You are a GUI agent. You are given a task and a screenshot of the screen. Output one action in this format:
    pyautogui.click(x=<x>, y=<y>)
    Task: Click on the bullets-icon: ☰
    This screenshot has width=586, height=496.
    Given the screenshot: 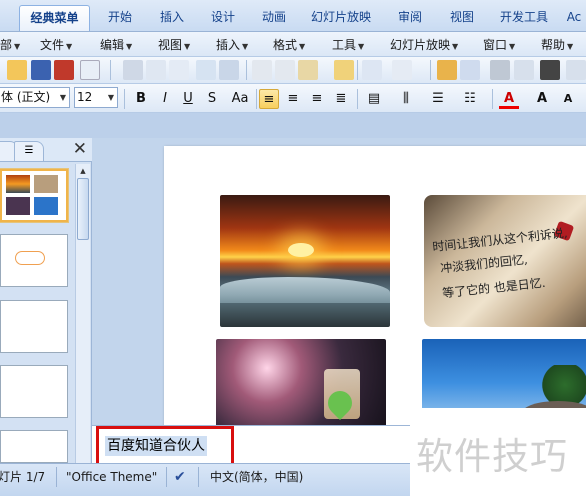 What is the action you would take?
    pyautogui.click(x=438, y=99)
    